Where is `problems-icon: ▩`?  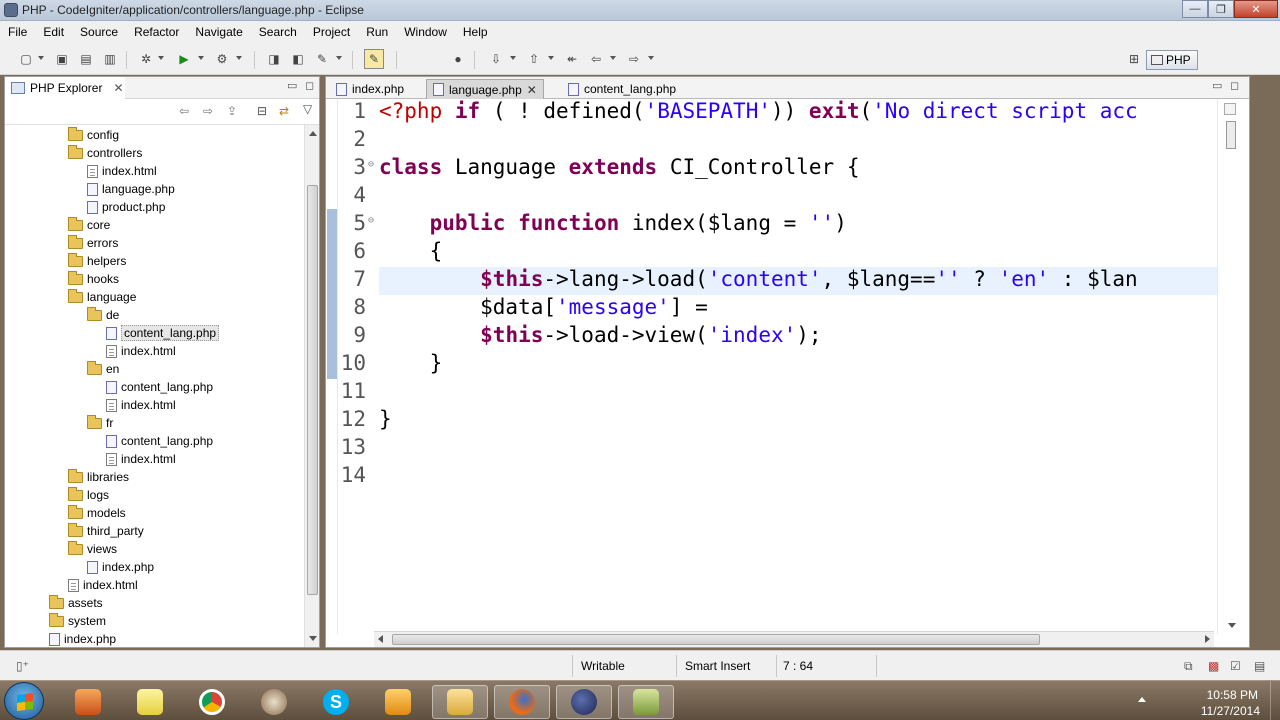
problems-icon: ▩ is located at coordinates (1213, 666).